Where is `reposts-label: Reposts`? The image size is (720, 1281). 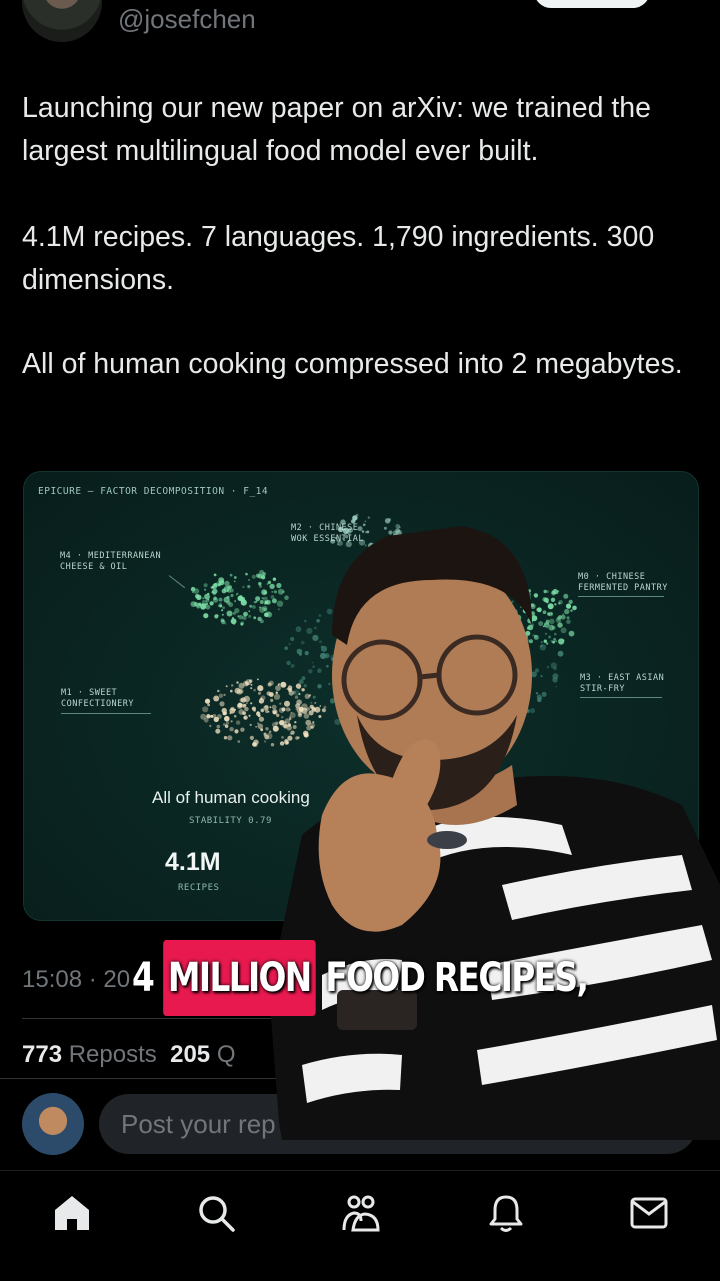
reposts-label: Reposts is located at coordinates (113, 1054).